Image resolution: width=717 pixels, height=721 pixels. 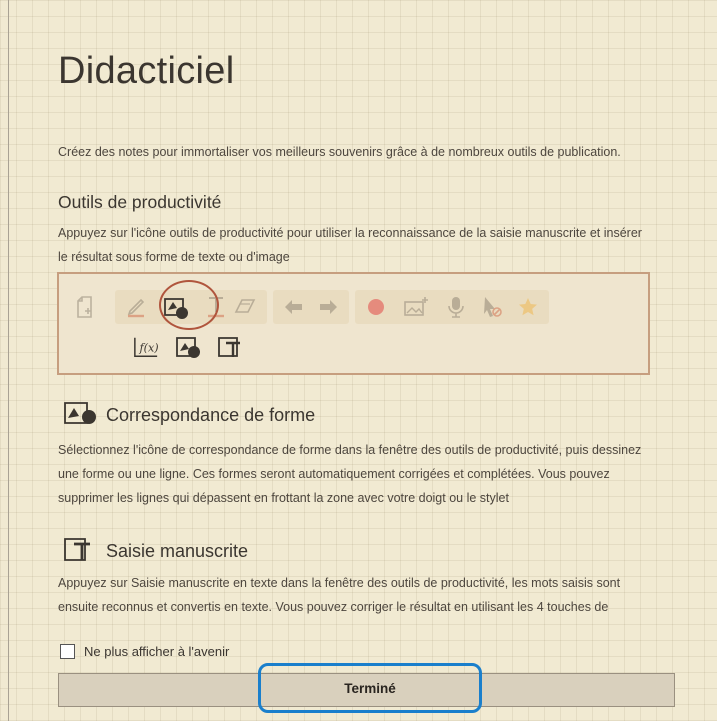 I want to click on undo-icon, so click(x=294, y=307).